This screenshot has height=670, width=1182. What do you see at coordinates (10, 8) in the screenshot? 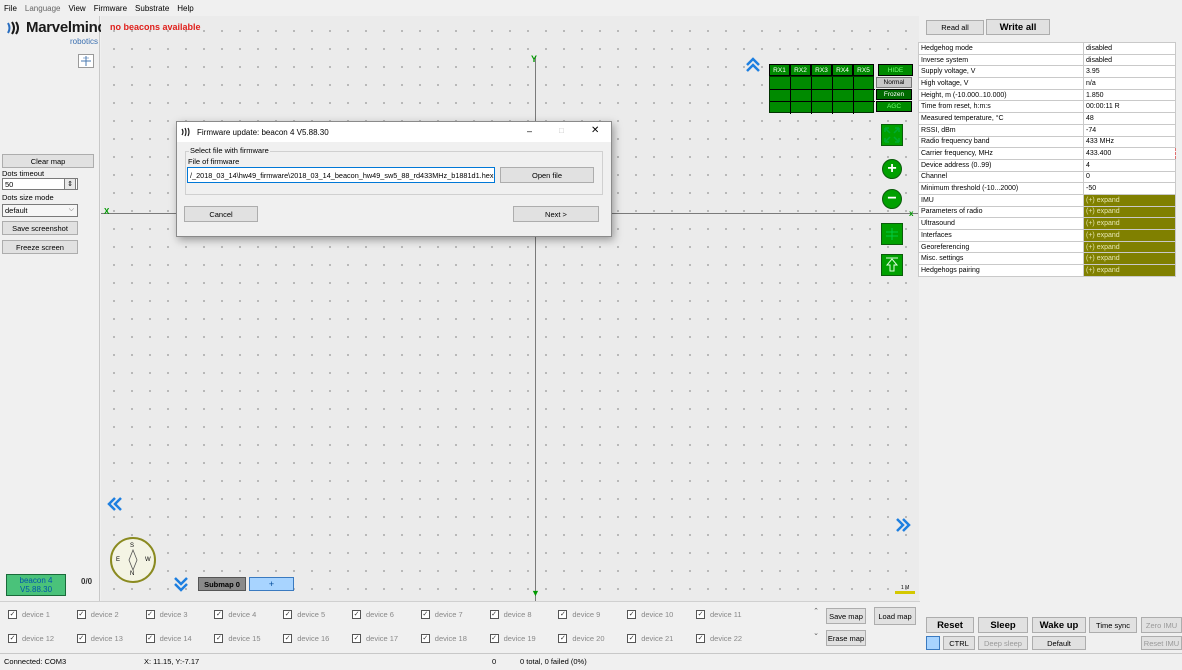
I see `menu-file: File` at bounding box center [10, 8].